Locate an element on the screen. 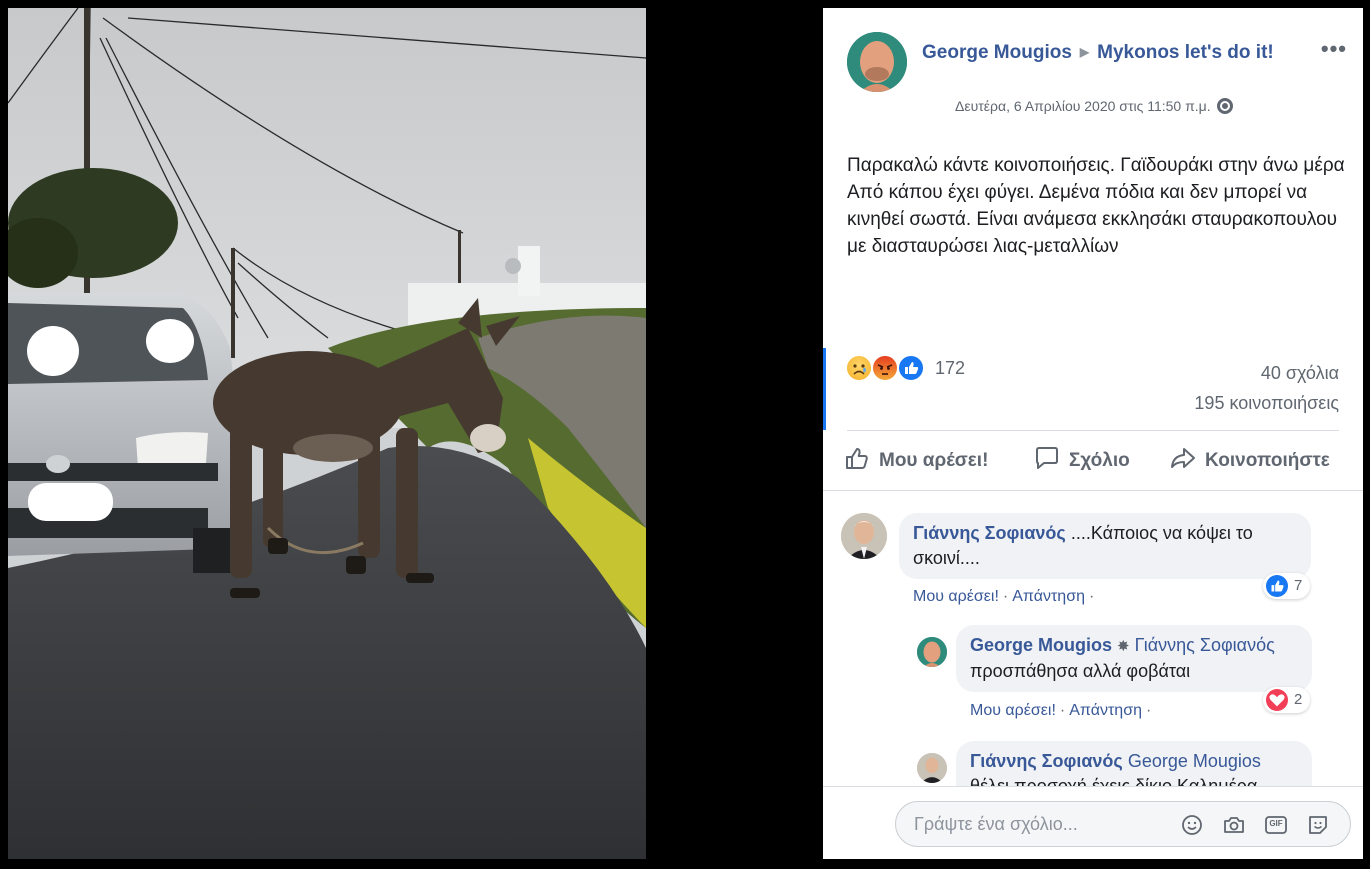  author-name-link: George Mougios is located at coordinates (997, 52).